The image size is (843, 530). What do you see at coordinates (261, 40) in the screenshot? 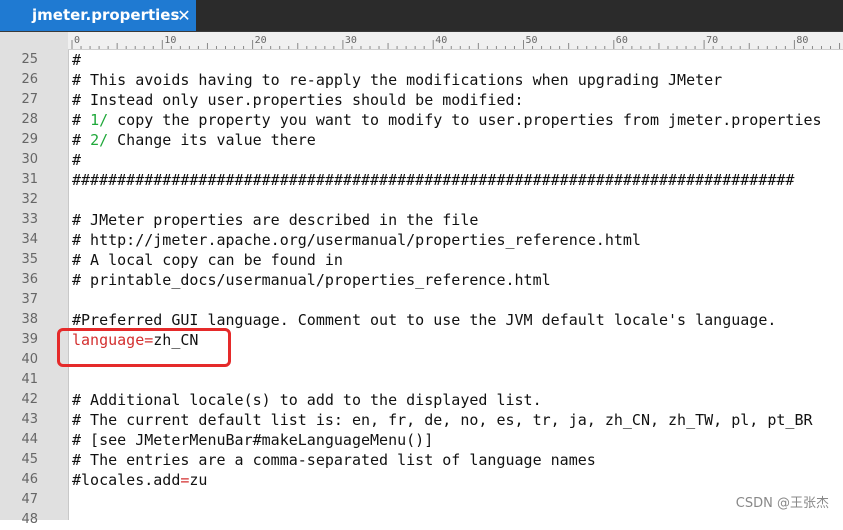
I see `ruler-label: 20` at bounding box center [261, 40].